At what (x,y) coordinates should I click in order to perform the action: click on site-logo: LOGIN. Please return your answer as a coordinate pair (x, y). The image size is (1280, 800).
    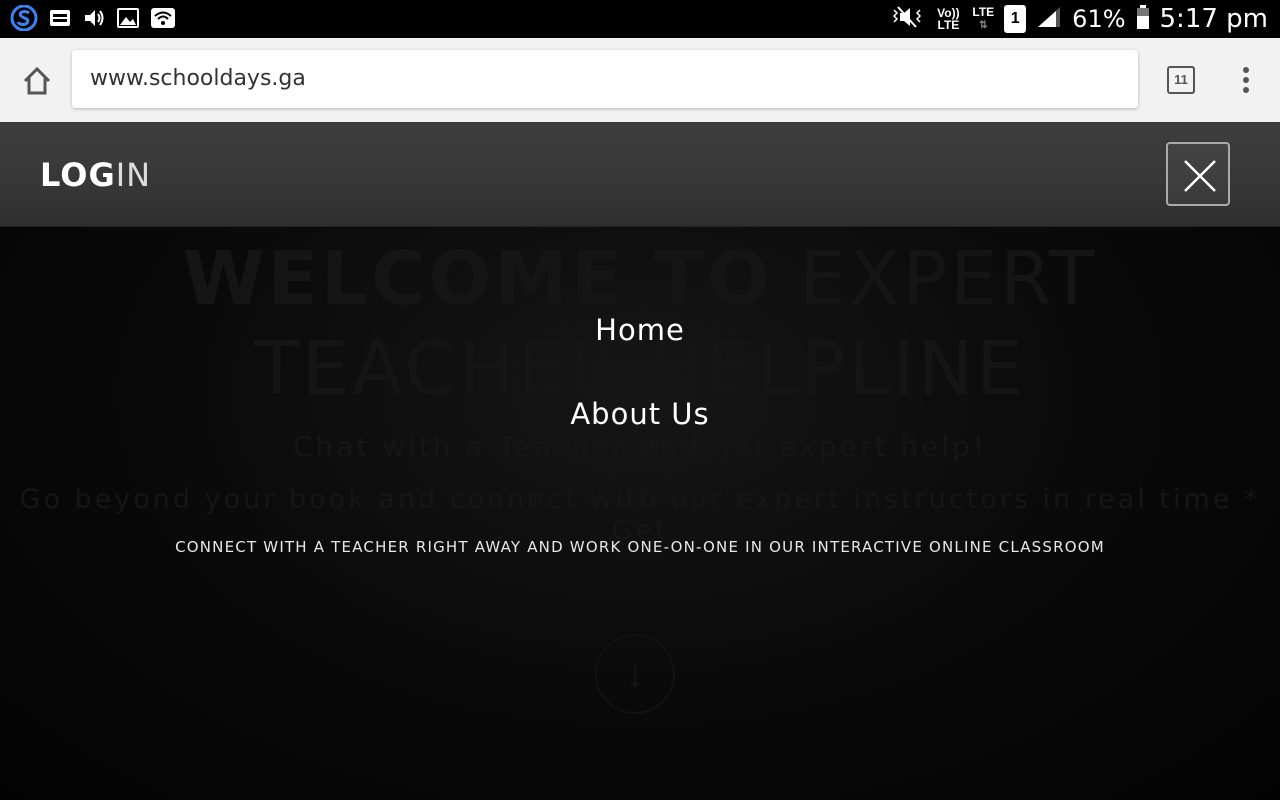
    Looking at the image, I should click on (95, 175).